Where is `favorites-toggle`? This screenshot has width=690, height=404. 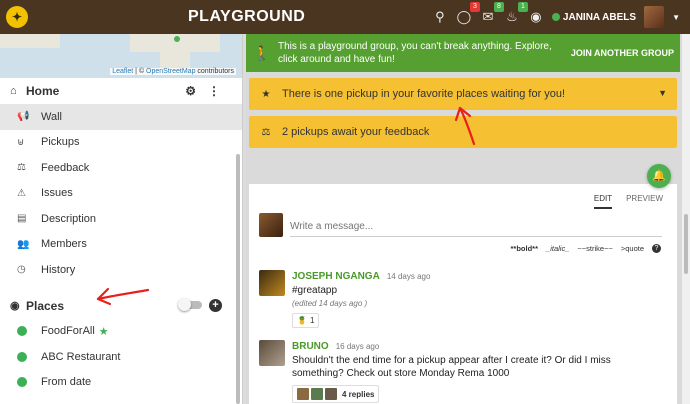 favorites-toggle is located at coordinates (190, 304).